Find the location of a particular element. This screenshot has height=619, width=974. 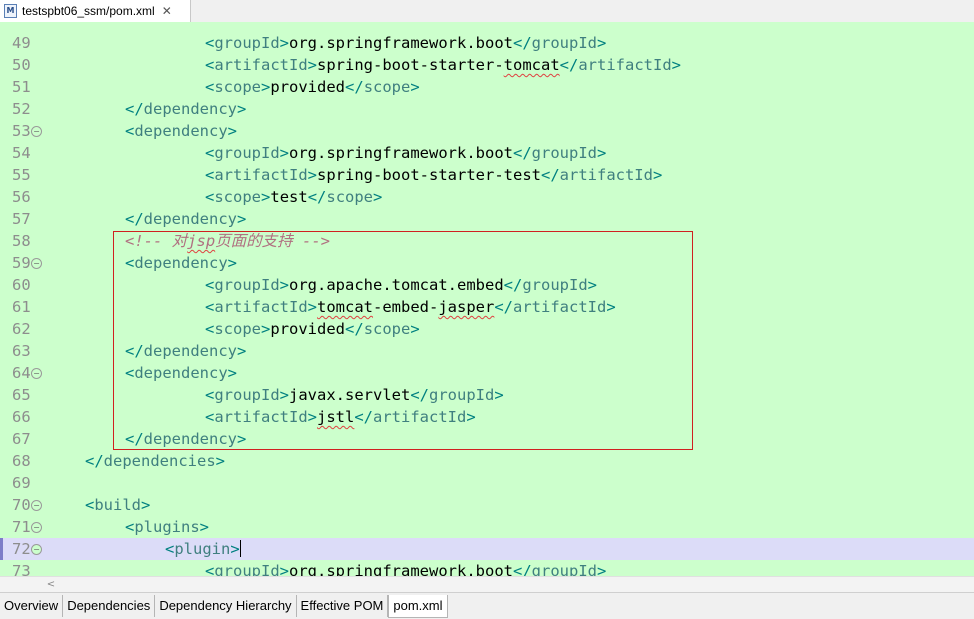

code-line: 52 </dependency> is located at coordinates (487, 109).